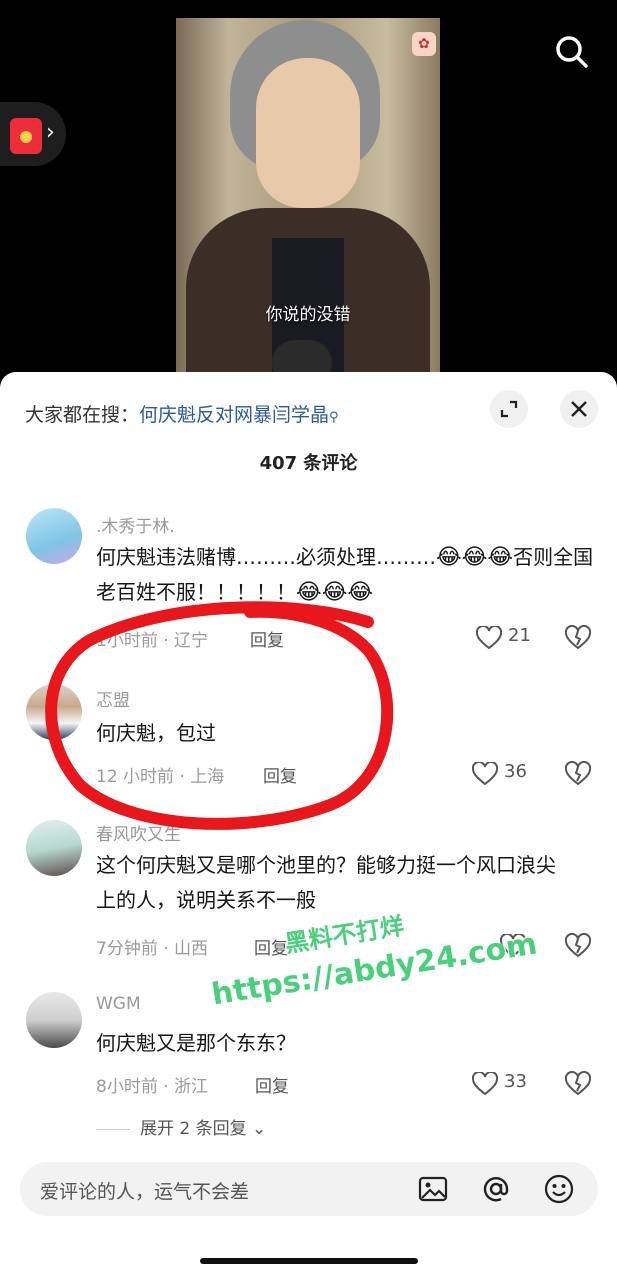 This screenshot has width=617, height=1280. What do you see at coordinates (433, 1189) in the screenshot?
I see `image-icon` at bounding box center [433, 1189].